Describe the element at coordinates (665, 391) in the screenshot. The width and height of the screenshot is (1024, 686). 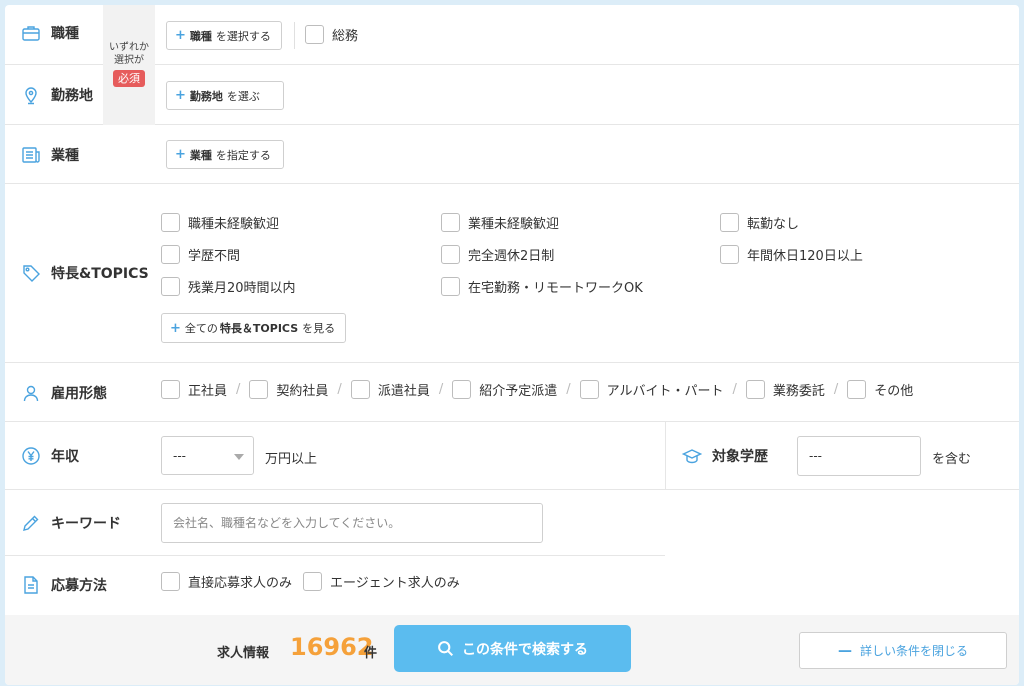
I see `checkbox-label: アルバイト・パート` at that location.